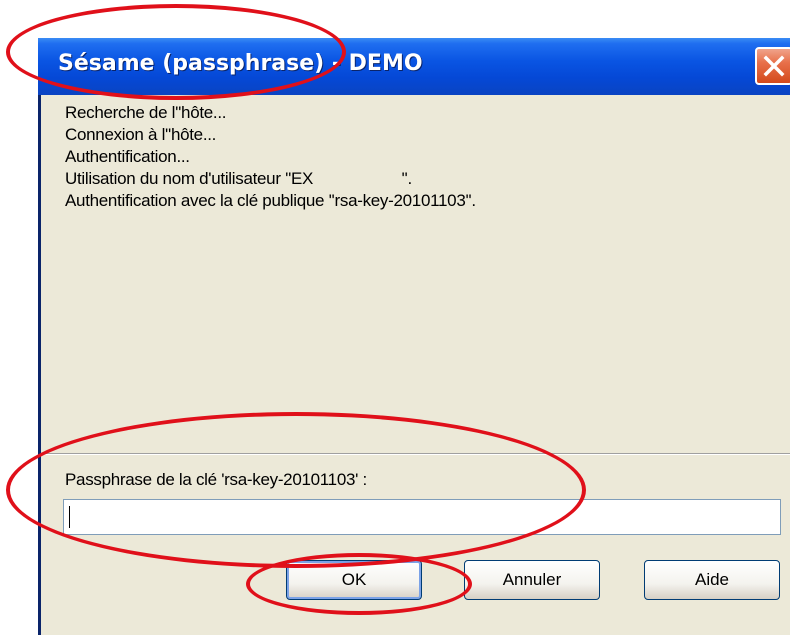  What do you see at coordinates (69, 517) in the screenshot?
I see `text-caret` at bounding box center [69, 517].